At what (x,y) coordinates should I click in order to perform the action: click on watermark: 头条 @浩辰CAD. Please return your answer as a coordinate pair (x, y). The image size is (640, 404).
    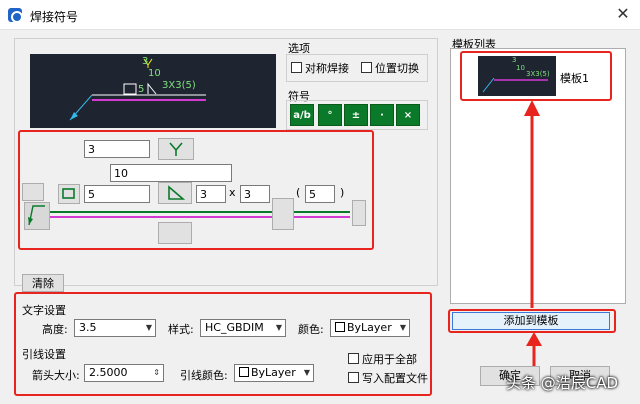
    Looking at the image, I should click on (562, 383).